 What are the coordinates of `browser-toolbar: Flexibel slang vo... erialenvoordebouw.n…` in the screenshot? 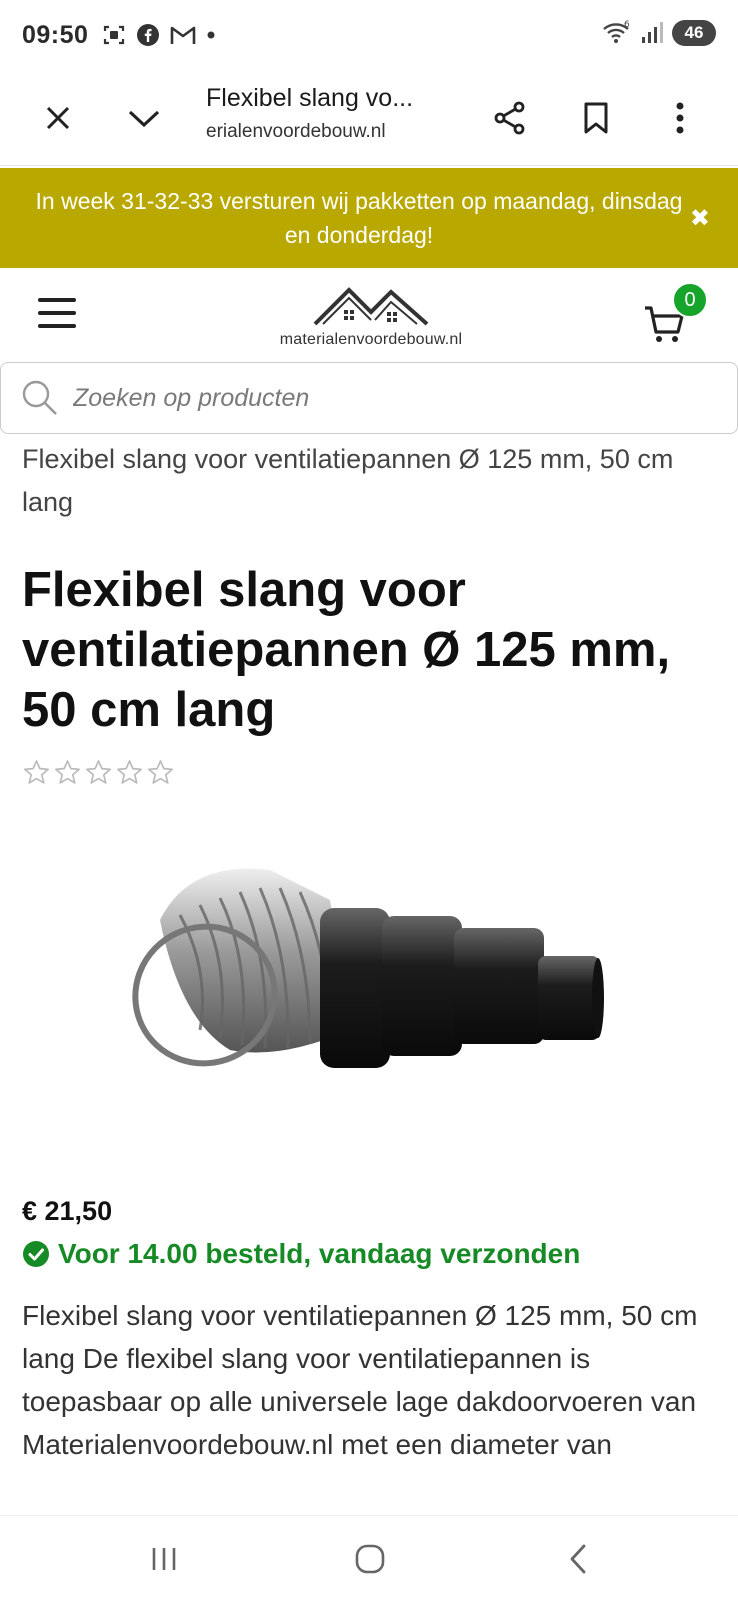 It's located at (369, 118).